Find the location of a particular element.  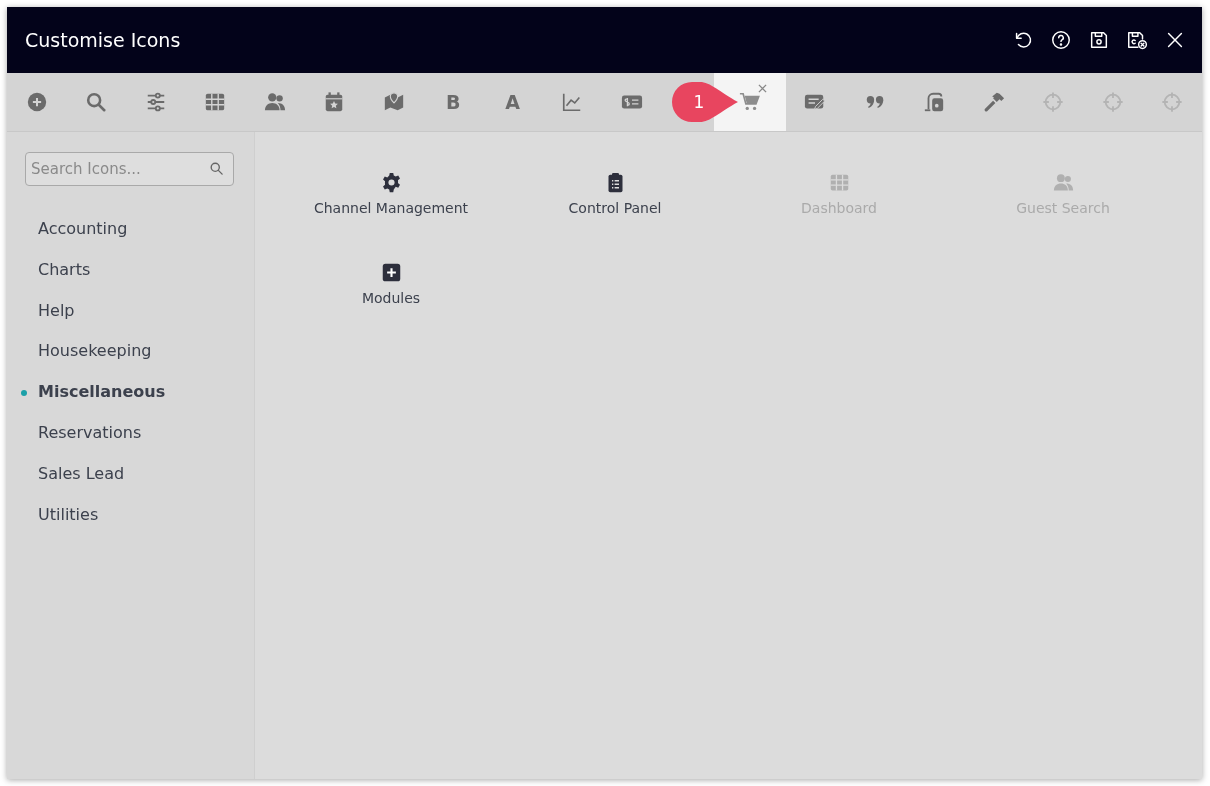

category-item: Housekeeping is located at coordinates (139, 352).